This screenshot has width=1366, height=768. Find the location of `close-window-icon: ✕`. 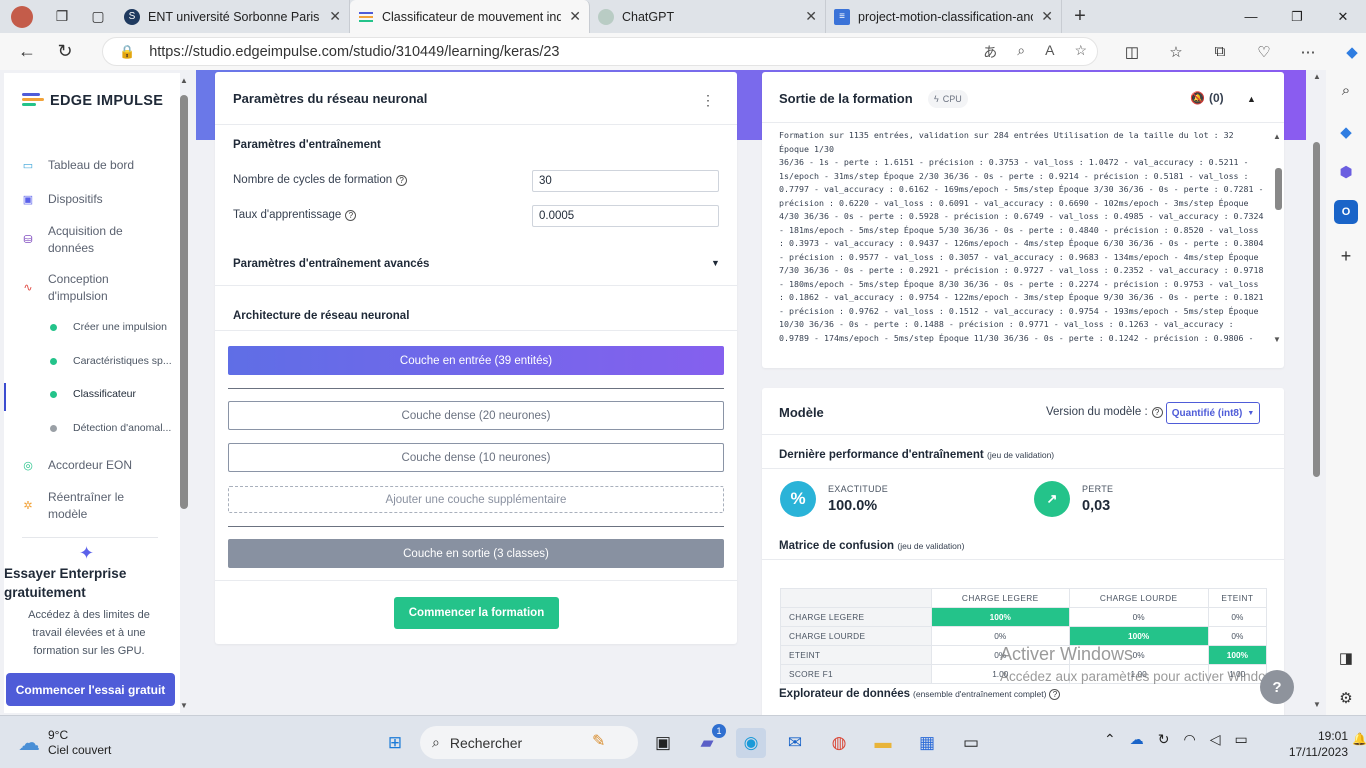

close-window-icon: ✕ is located at coordinates (1343, 16).